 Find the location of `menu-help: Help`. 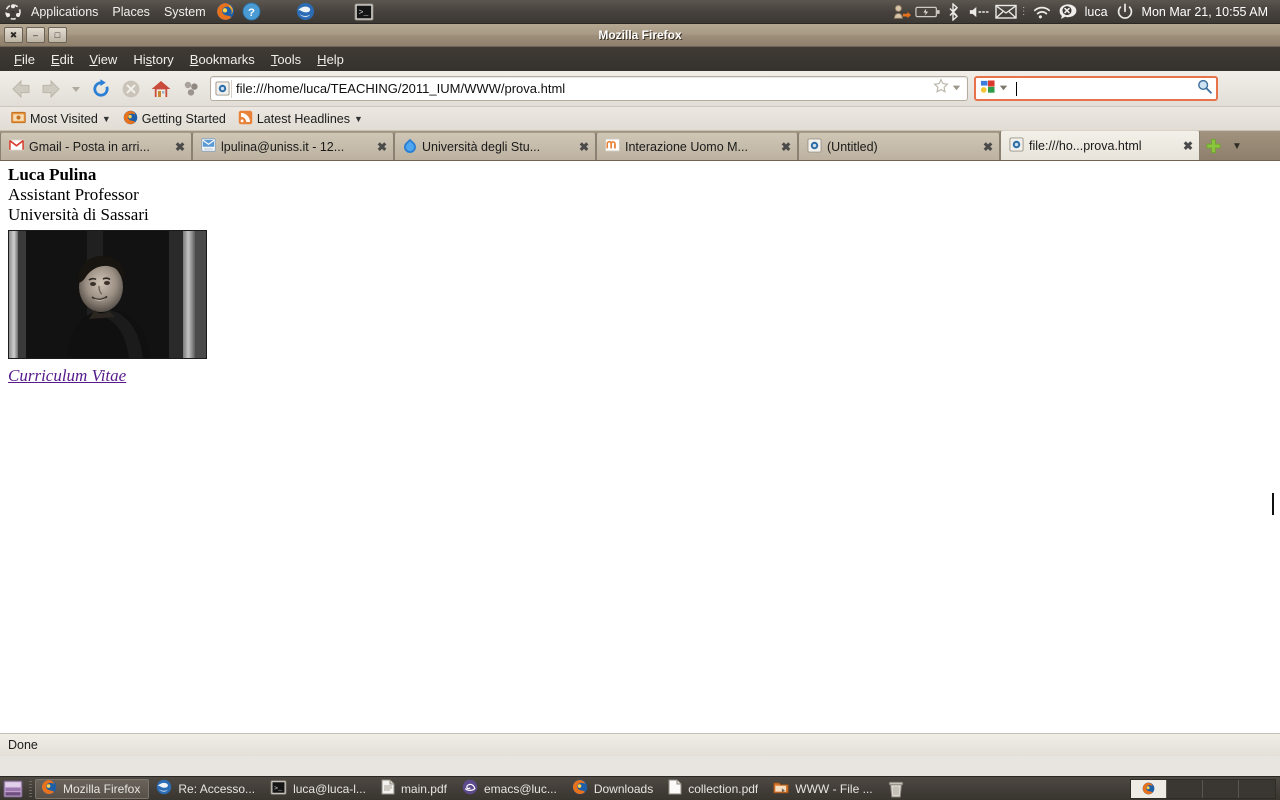

menu-help: Help is located at coordinates (330, 59).